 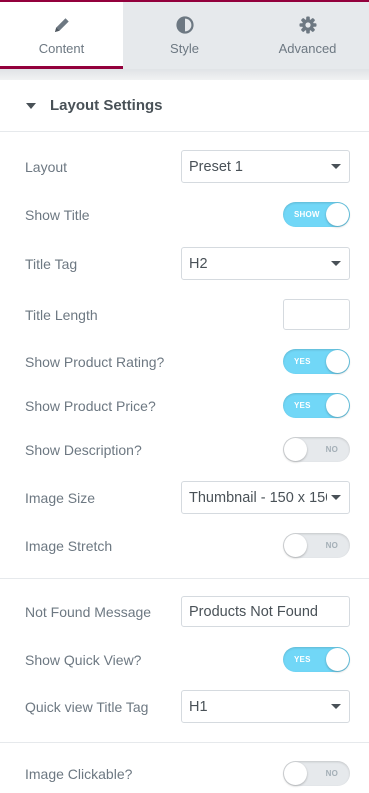 What do you see at coordinates (79, 773) in the screenshot?
I see `control-label: Image Clickable?` at bounding box center [79, 773].